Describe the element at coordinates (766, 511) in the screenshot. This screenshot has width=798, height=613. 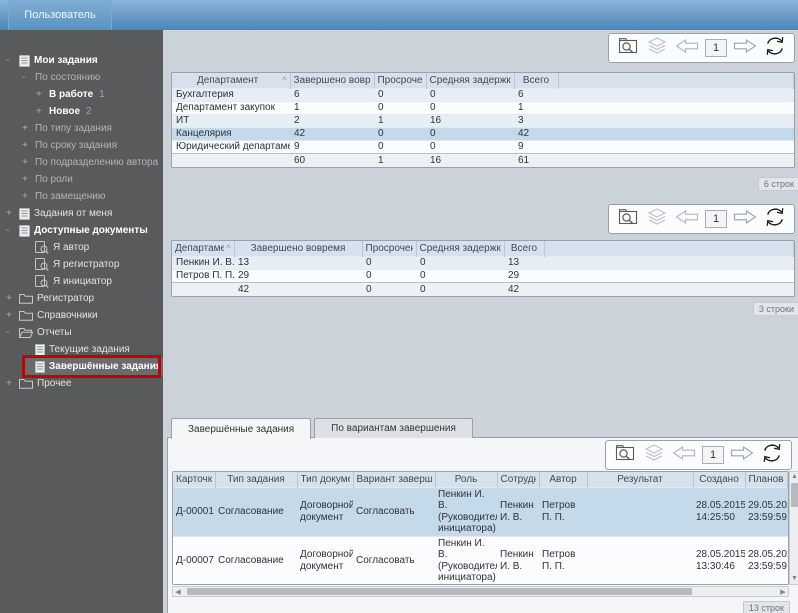
I see `table-cell: 29.05.2015 23:59:59` at that location.